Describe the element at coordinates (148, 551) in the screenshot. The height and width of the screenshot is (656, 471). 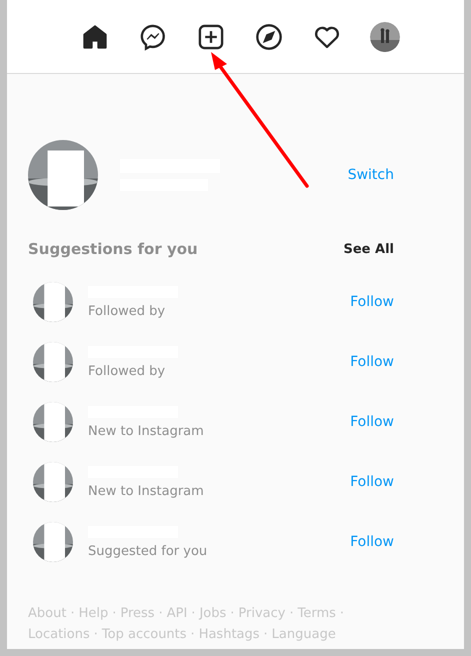
I see `suggestion-subtitle: Suggested for you` at that location.